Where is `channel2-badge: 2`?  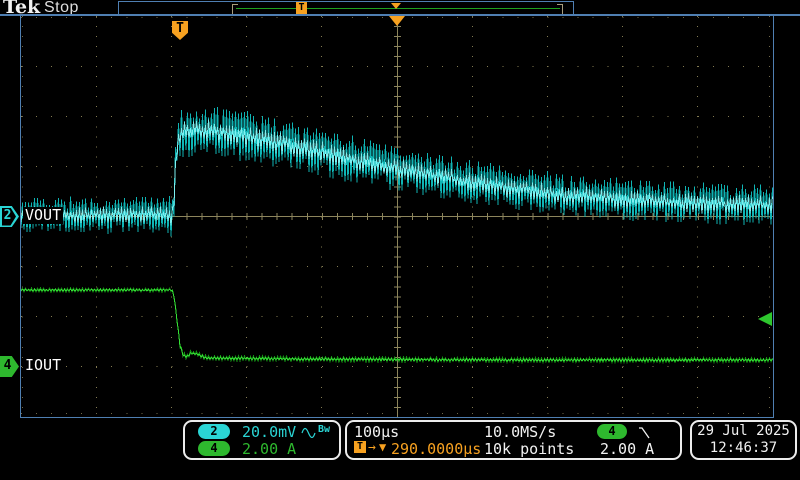 channel2-badge: 2 is located at coordinates (214, 431).